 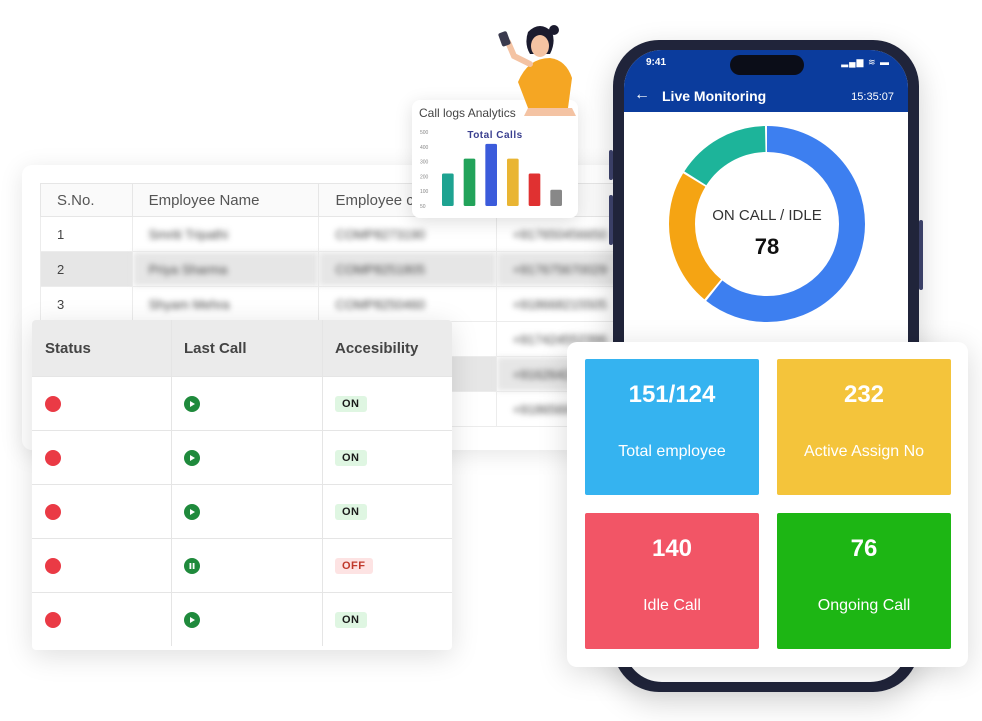 I want to click on tile-value: 76, so click(x=864, y=548).